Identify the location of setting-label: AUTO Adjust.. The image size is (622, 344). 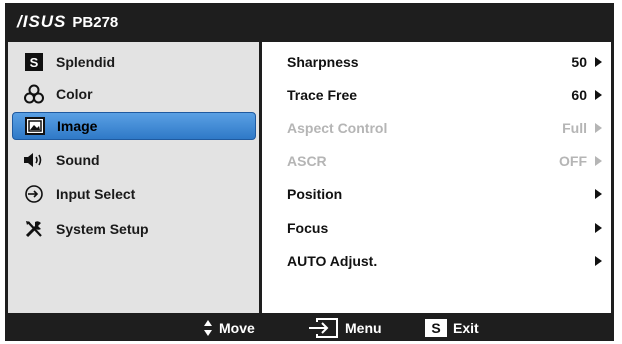
(332, 261).